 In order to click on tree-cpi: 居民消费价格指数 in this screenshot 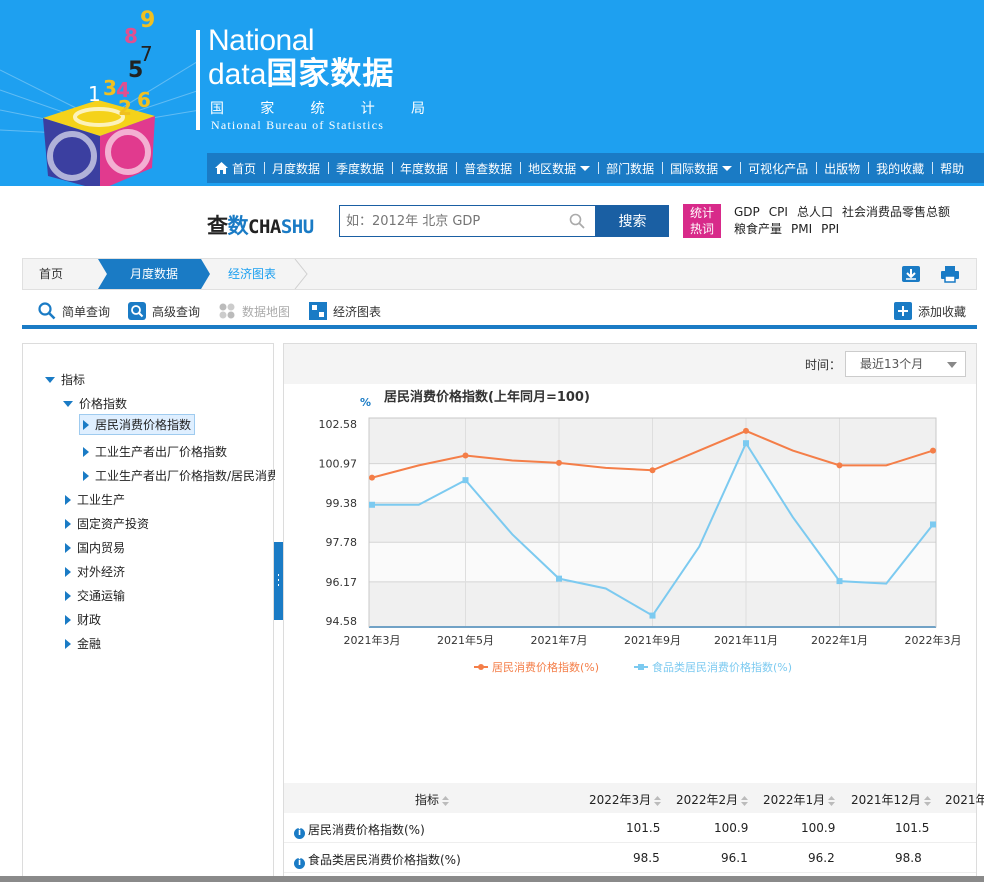, I will do `click(137, 424)`.